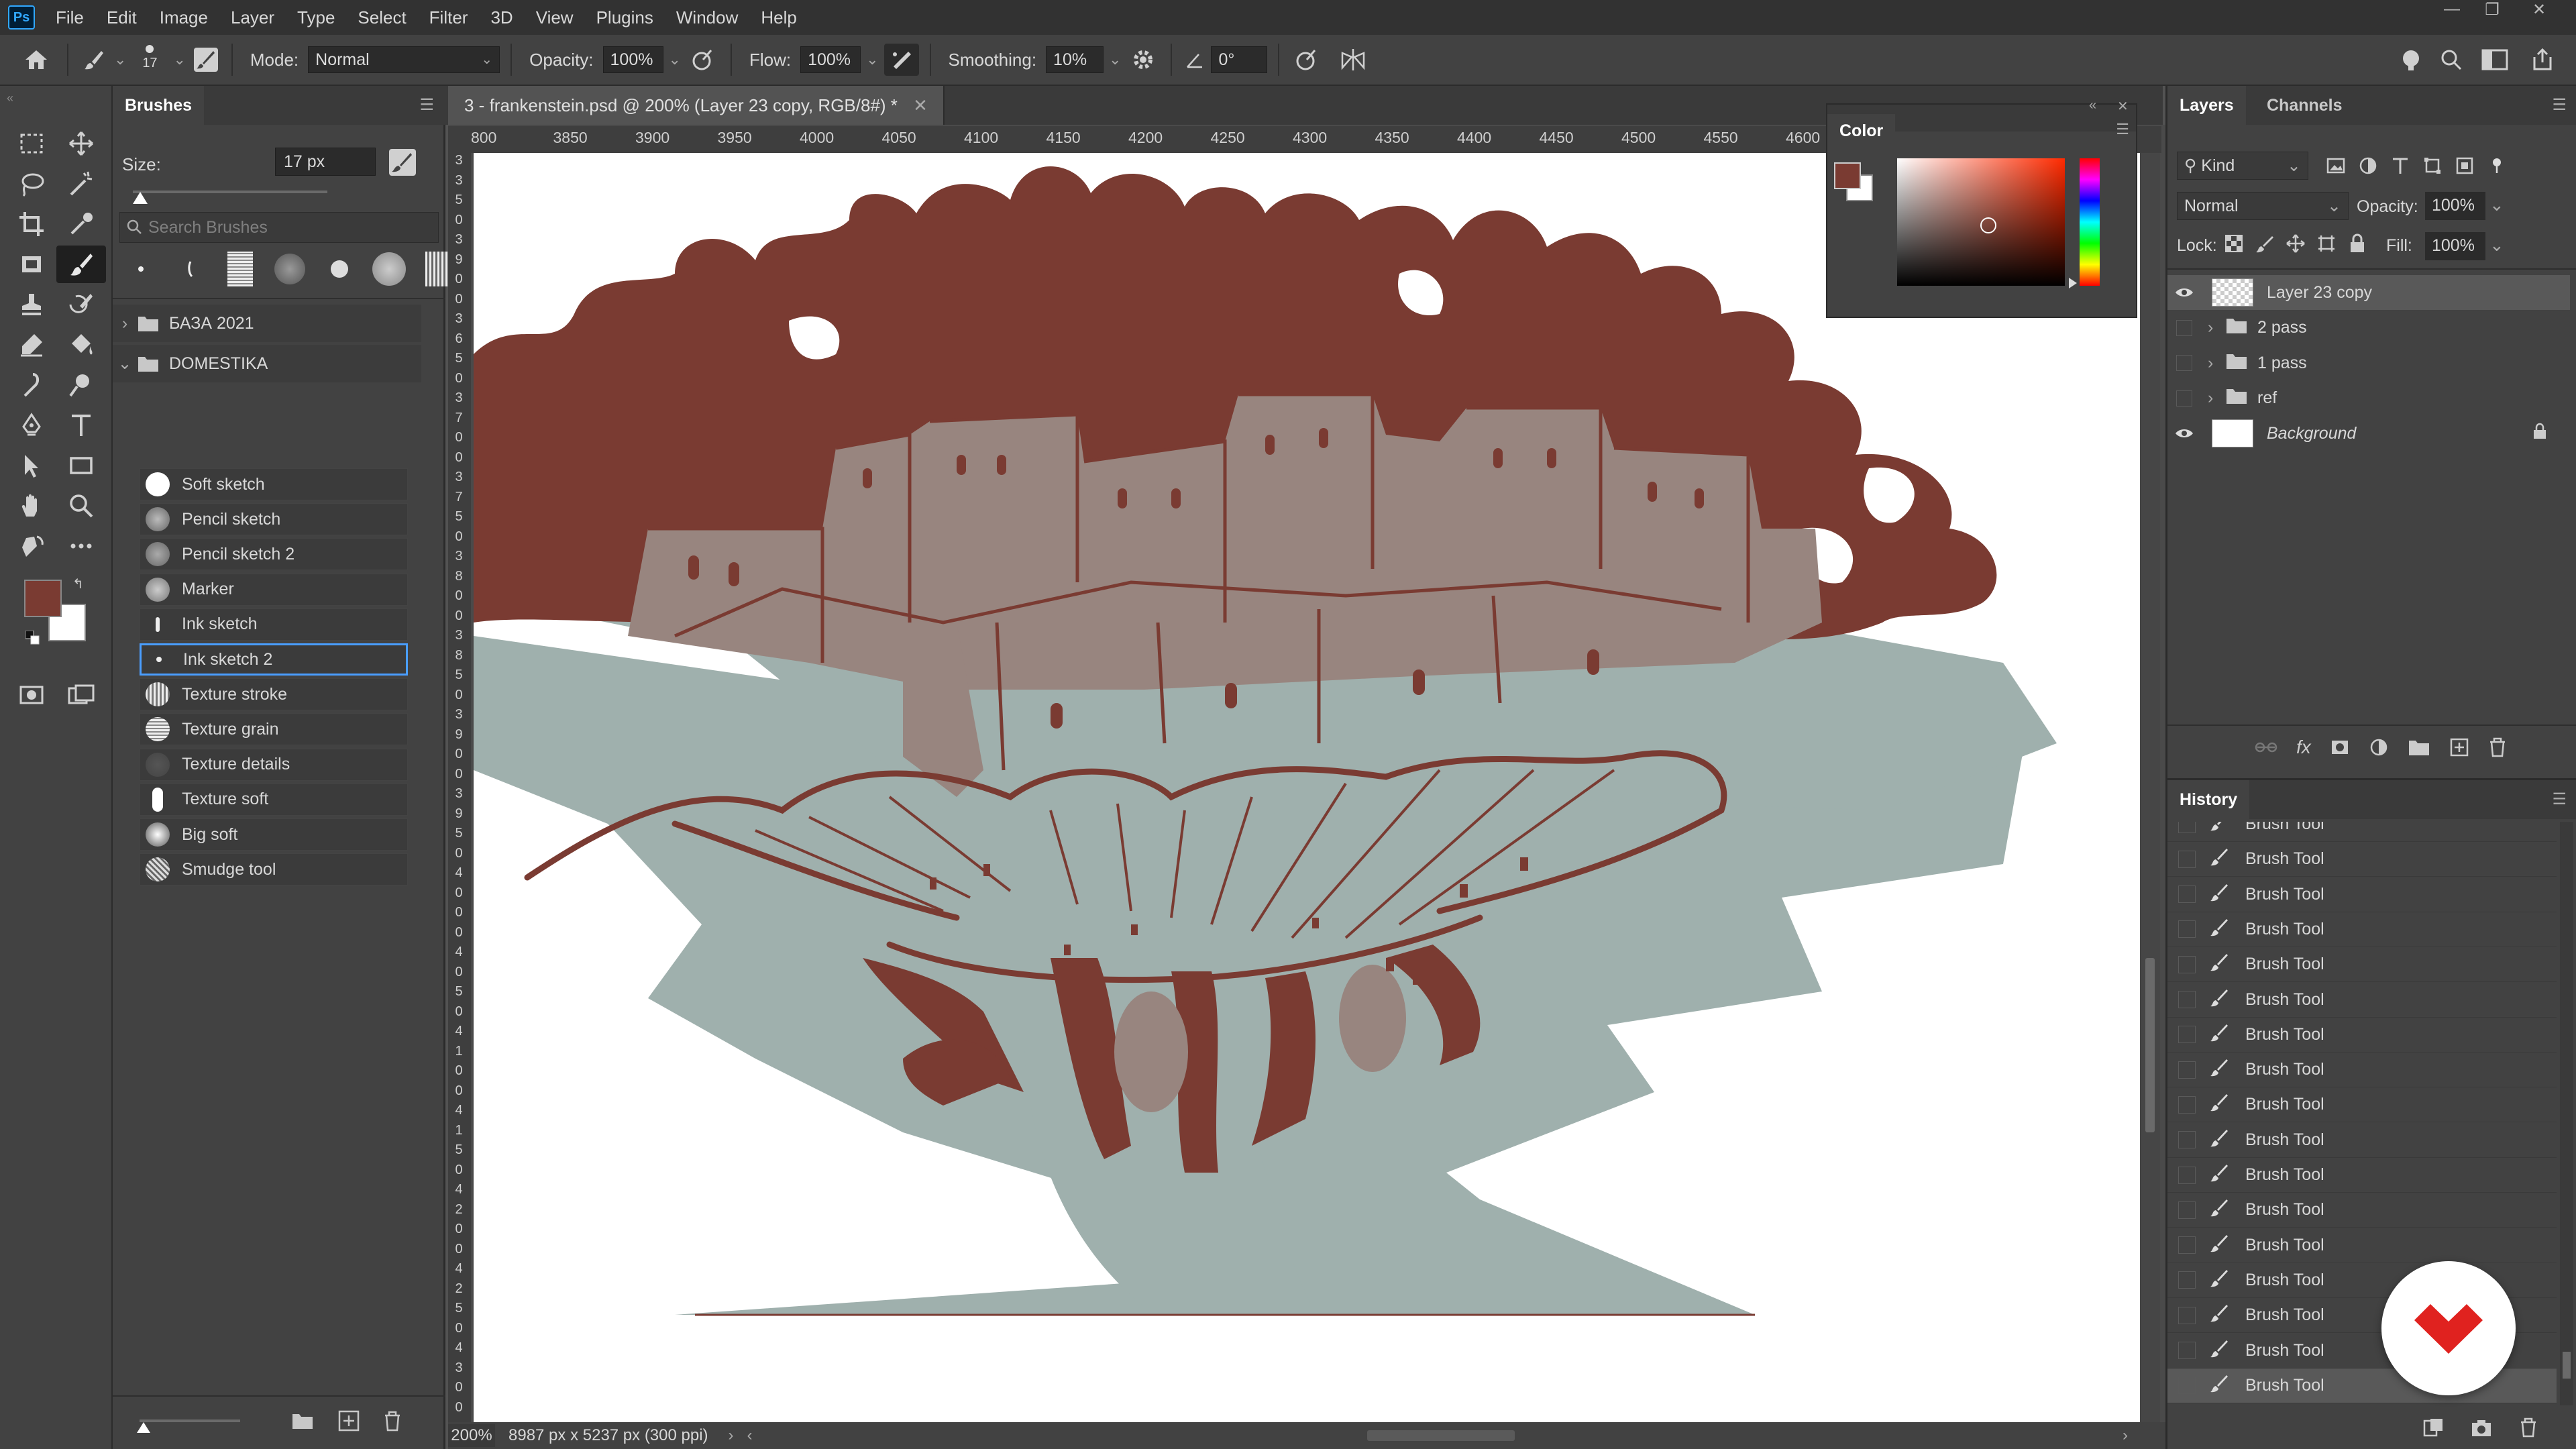 The image size is (2576, 1449). I want to click on angle-input: 0°, so click(1239, 59).